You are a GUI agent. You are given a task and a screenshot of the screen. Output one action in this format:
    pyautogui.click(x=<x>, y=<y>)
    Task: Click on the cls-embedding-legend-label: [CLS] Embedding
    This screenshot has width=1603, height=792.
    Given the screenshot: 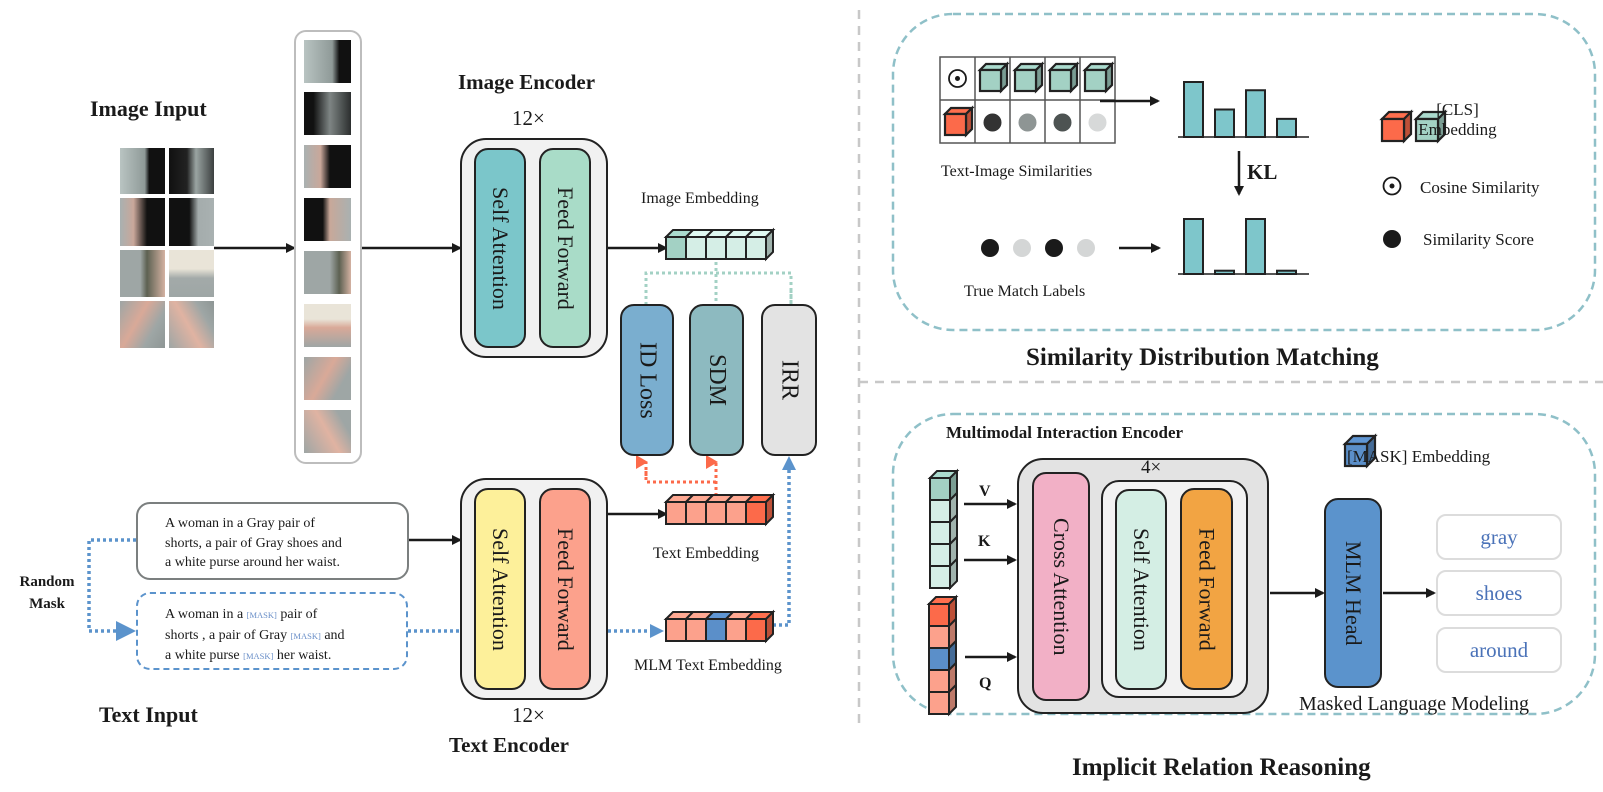 What is the action you would take?
    pyautogui.click(x=1457, y=120)
    